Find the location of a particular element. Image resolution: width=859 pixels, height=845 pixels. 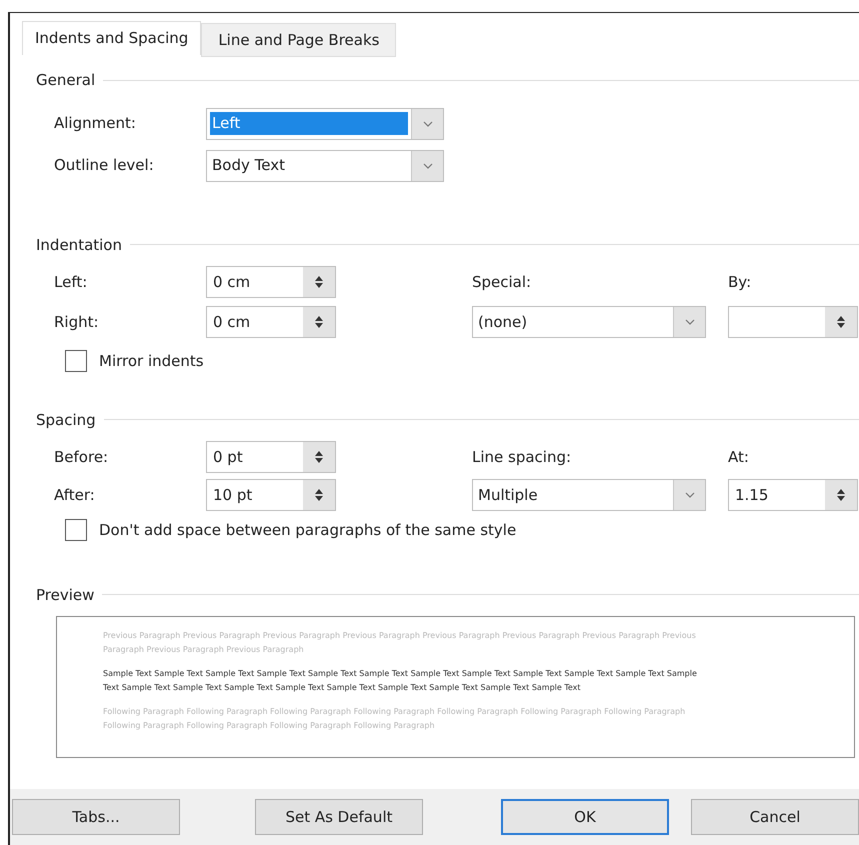

checkbox-label: Mirror indents is located at coordinates (151, 361).